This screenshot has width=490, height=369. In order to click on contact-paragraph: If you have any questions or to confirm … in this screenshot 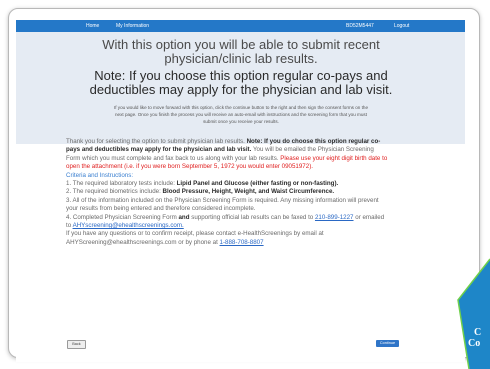, I will do `click(227, 238)`.